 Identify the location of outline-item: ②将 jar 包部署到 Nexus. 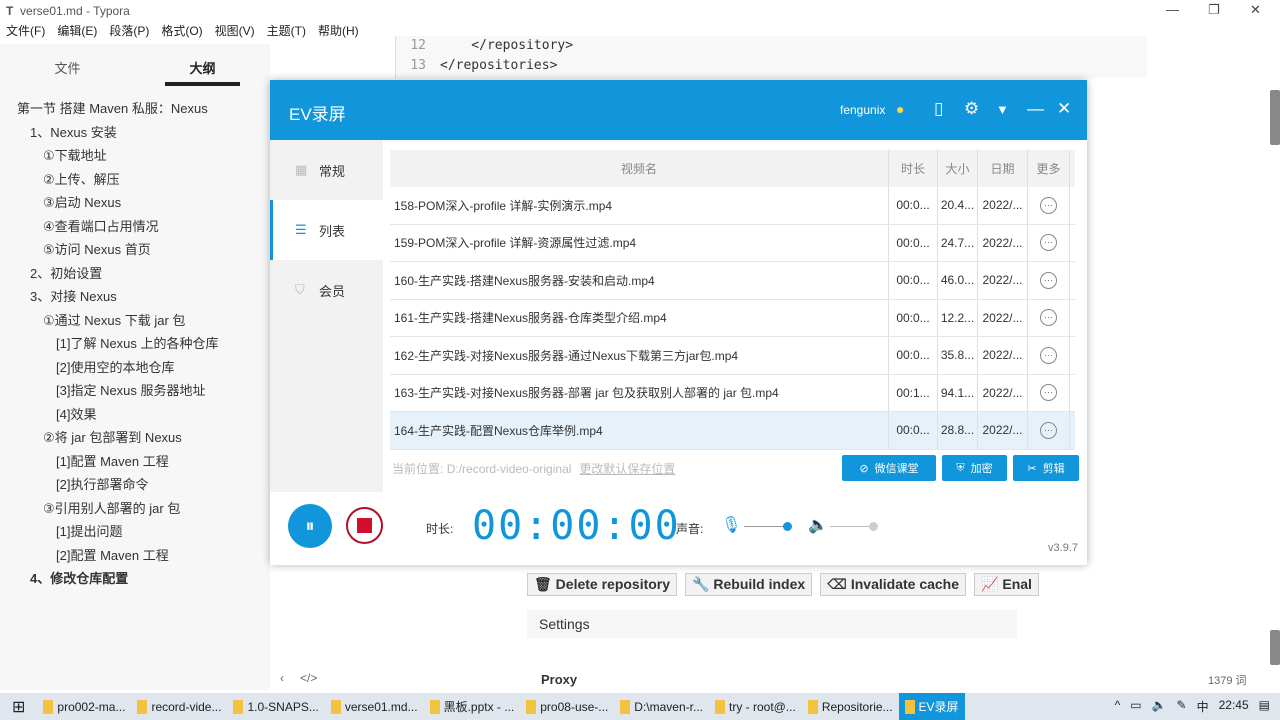
(135, 439).